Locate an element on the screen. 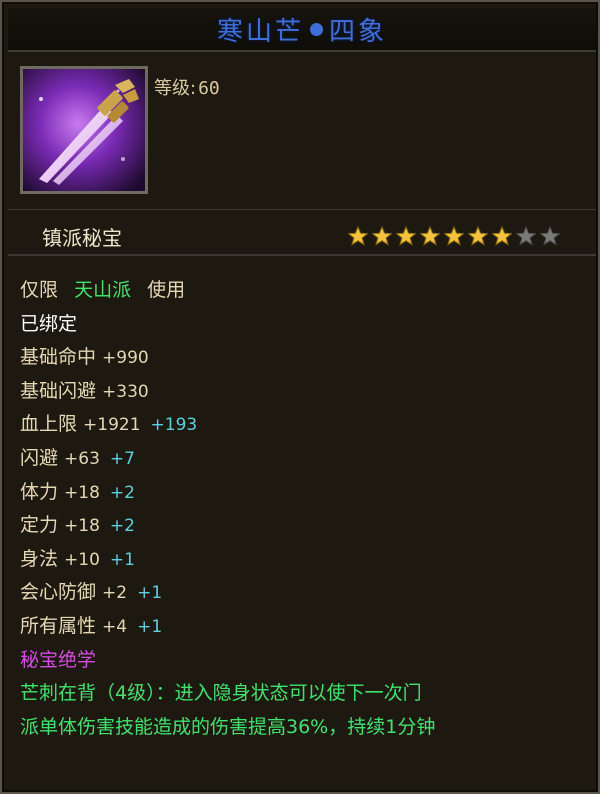  stat-value: +1921 is located at coordinates (112, 425).